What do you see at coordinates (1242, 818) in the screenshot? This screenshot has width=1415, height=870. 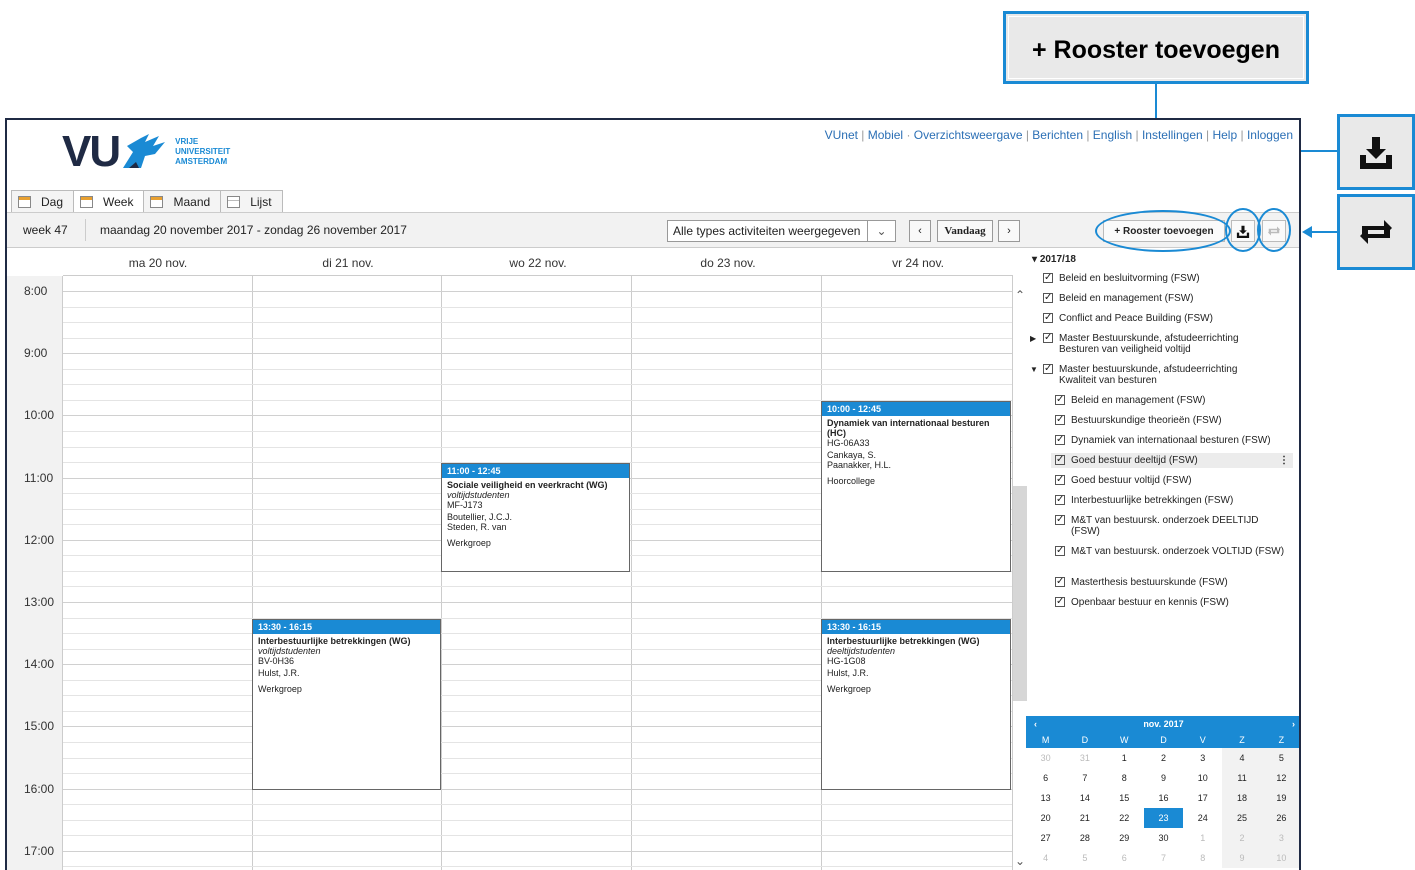 I see `mini-calendar-day: 25` at bounding box center [1242, 818].